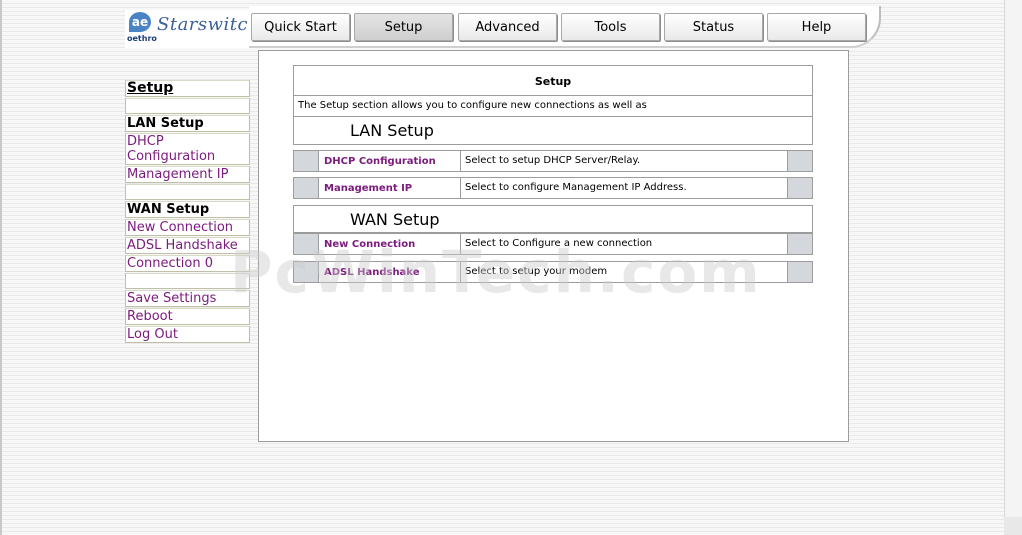  What do you see at coordinates (559, 243) in the screenshot?
I see `option-desc: Select to Configure a new connection` at bounding box center [559, 243].